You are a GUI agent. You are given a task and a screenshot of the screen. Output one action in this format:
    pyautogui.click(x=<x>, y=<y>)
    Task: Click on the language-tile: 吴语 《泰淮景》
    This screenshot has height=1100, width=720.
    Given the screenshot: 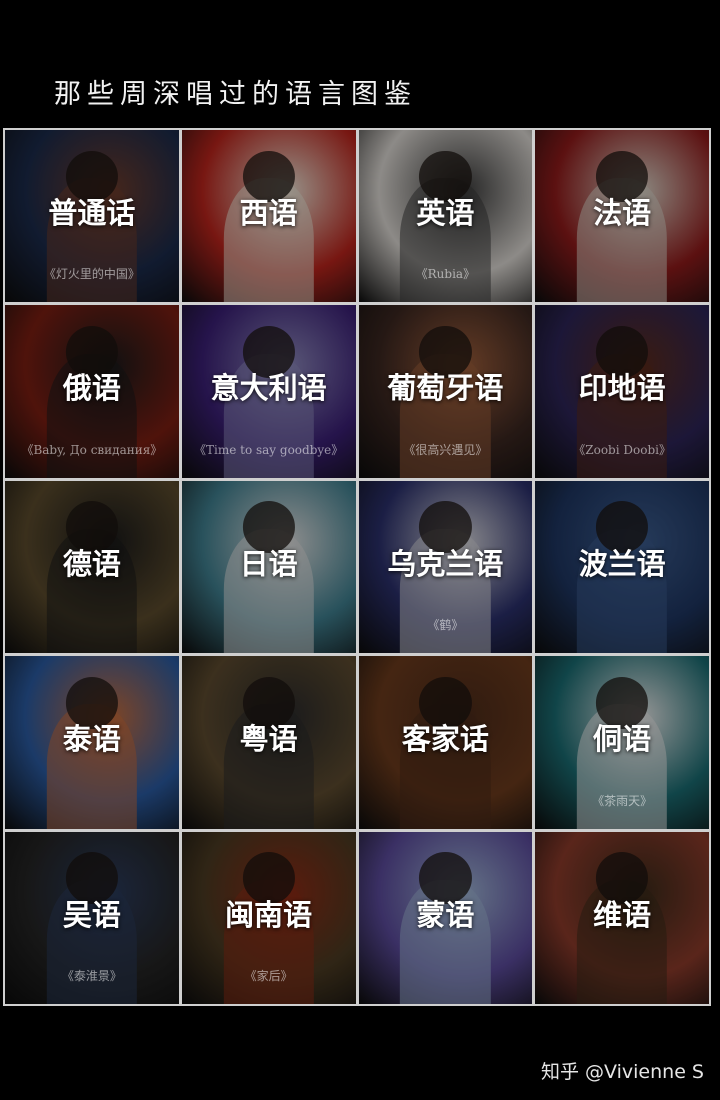 What is the action you would take?
    pyautogui.click(x=92, y=917)
    